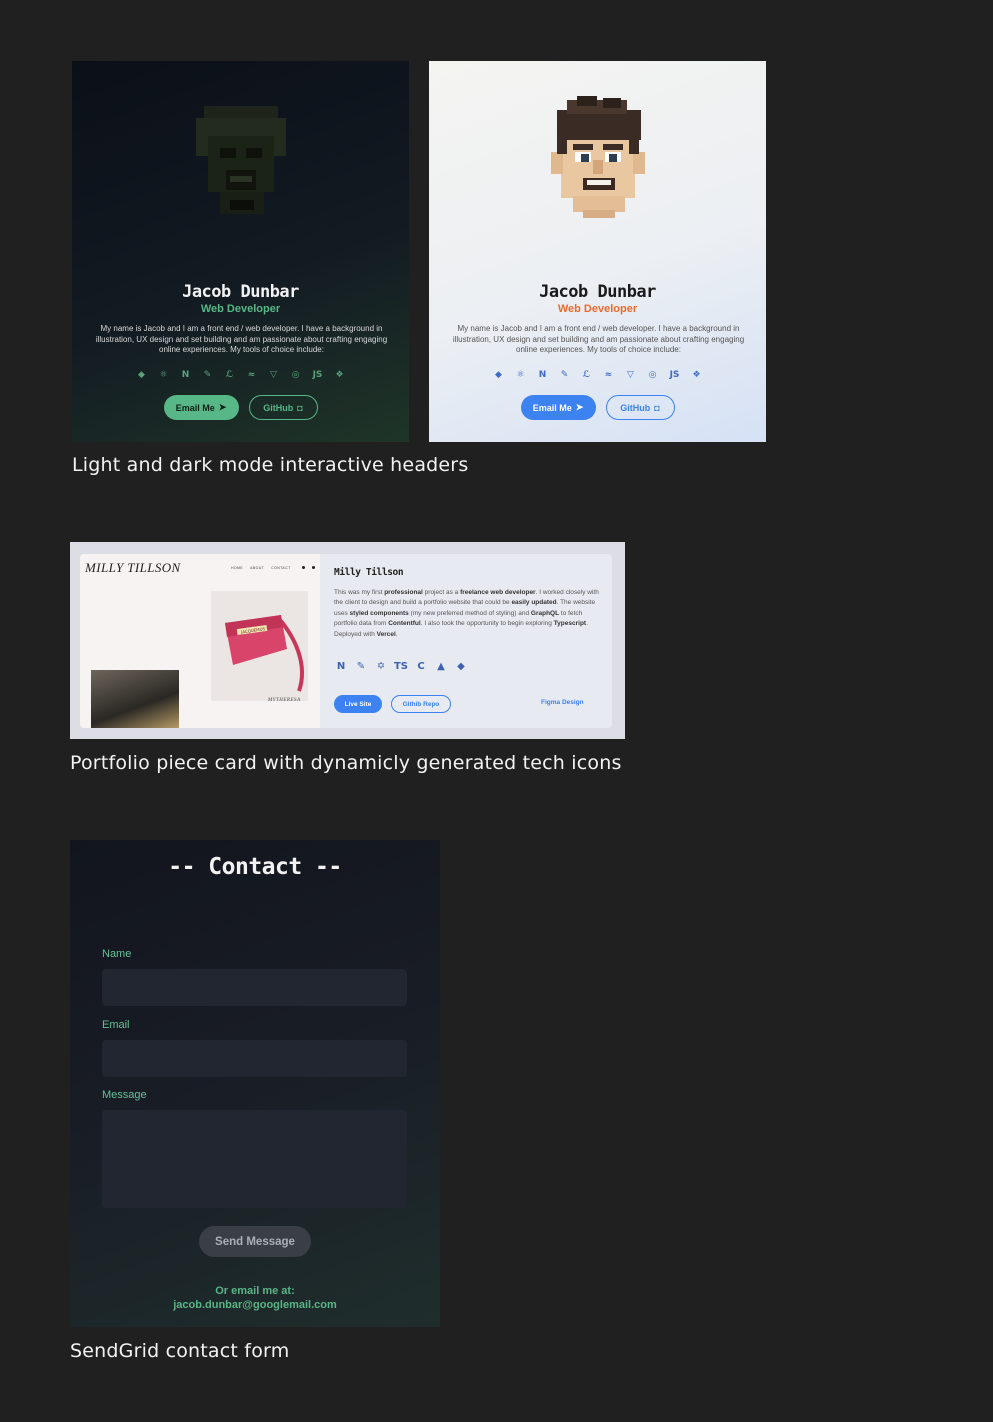 This screenshot has width=993, height=1422. I want to click on graphql-icon: ✡, so click(381, 666).